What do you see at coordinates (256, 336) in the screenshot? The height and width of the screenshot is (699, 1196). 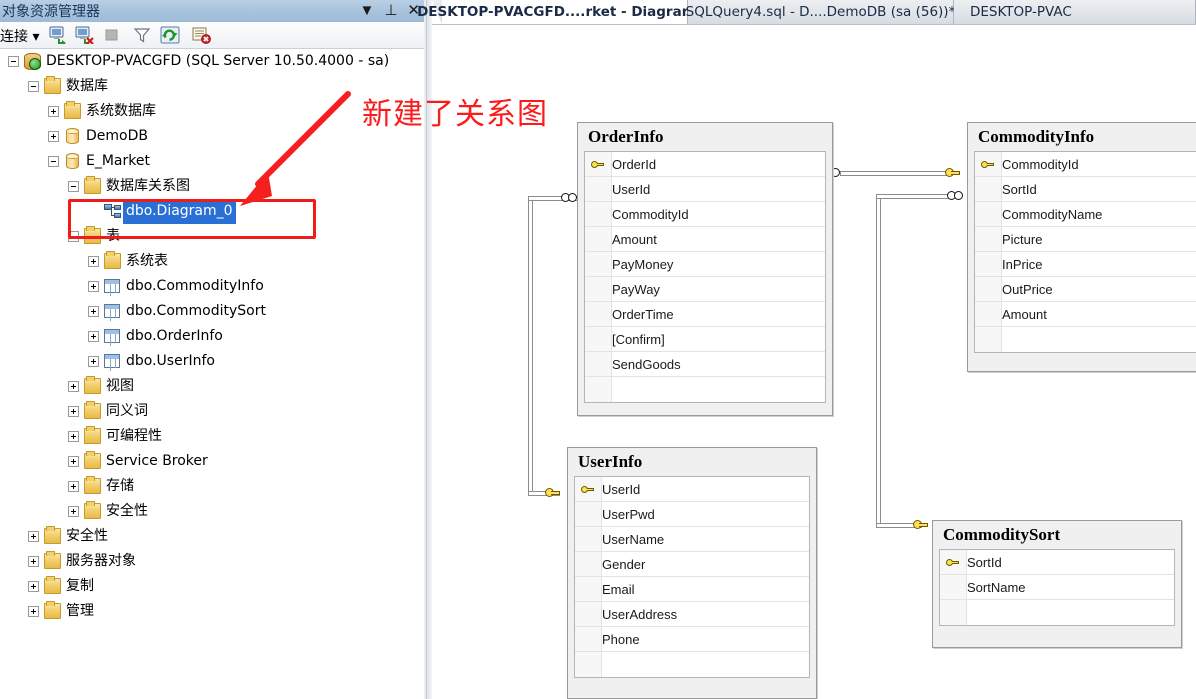 I see `tree-item-dbo.orderinfo: dbo.OrderInfo` at bounding box center [256, 336].